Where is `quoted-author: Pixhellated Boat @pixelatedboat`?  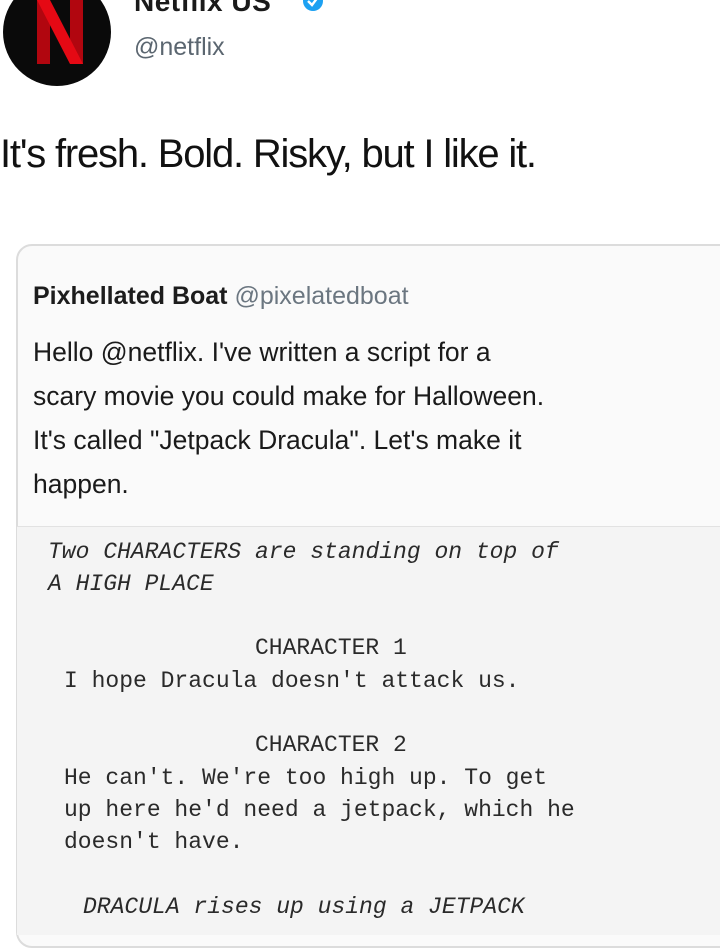 quoted-author: Pixhellated Boat @pixelatedboat is located at coordinates (221, 296).